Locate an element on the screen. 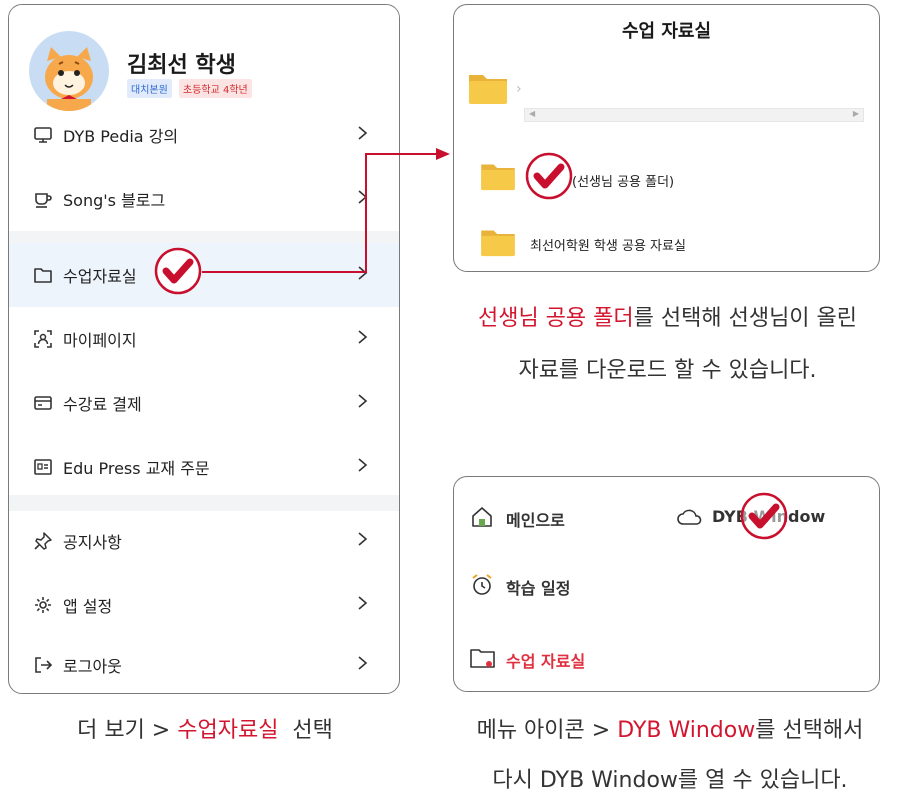  menu-item-label: 공지사항 is located at coordinates (92, 542).